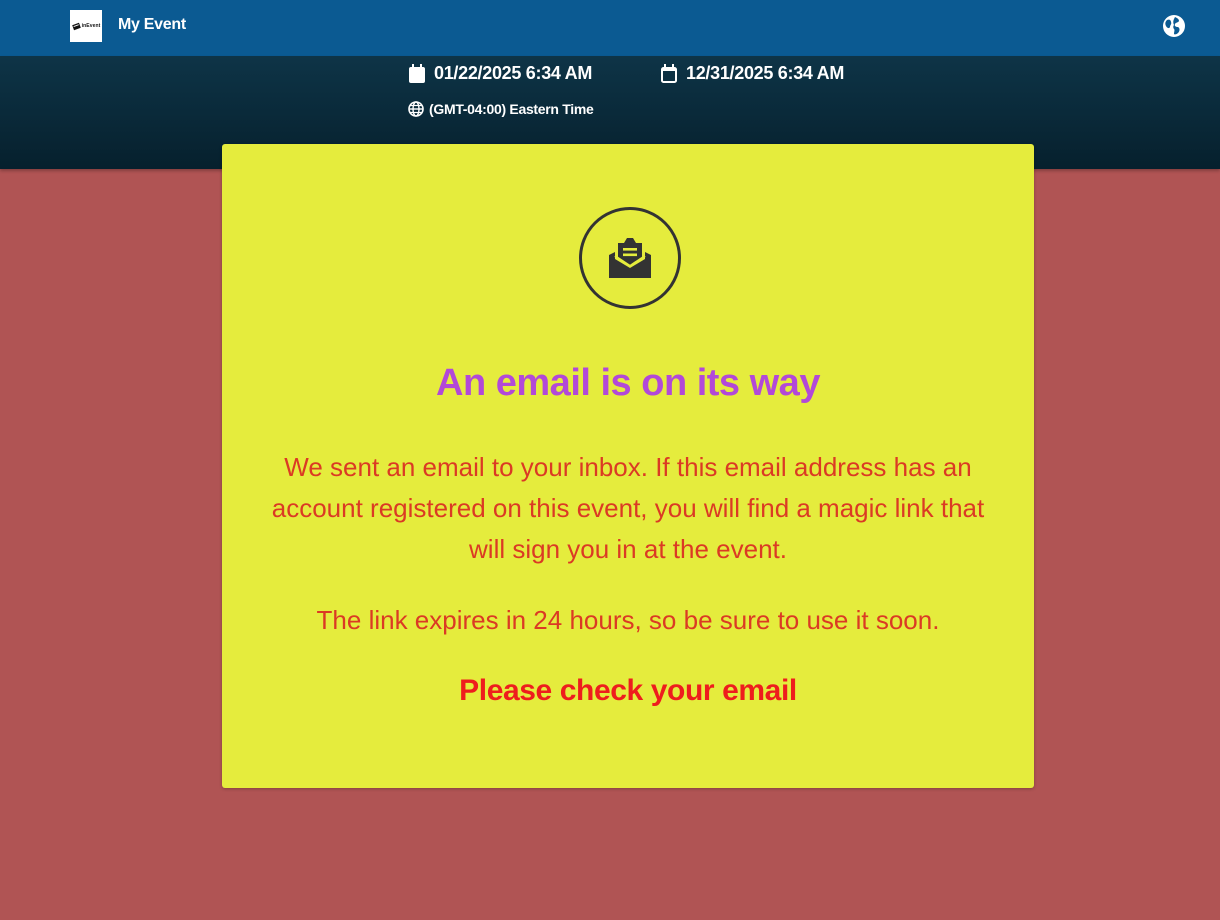 The image size is (1220, 920). I want to click on inevent-logo-icon, so click(76, 26).